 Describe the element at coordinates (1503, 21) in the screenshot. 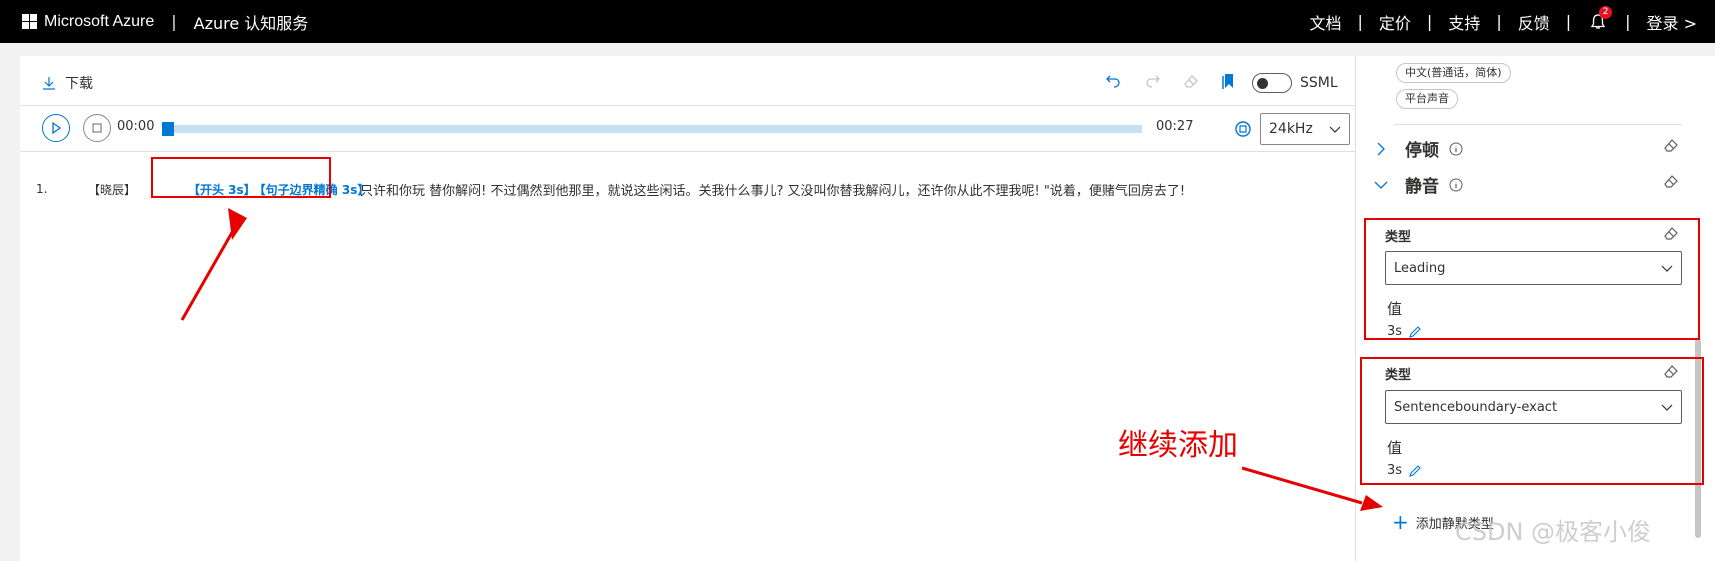

I see `top-right-nav: 文档 | 定价 | 支持 | 反馈 | 2 | 登录 >` at that location.